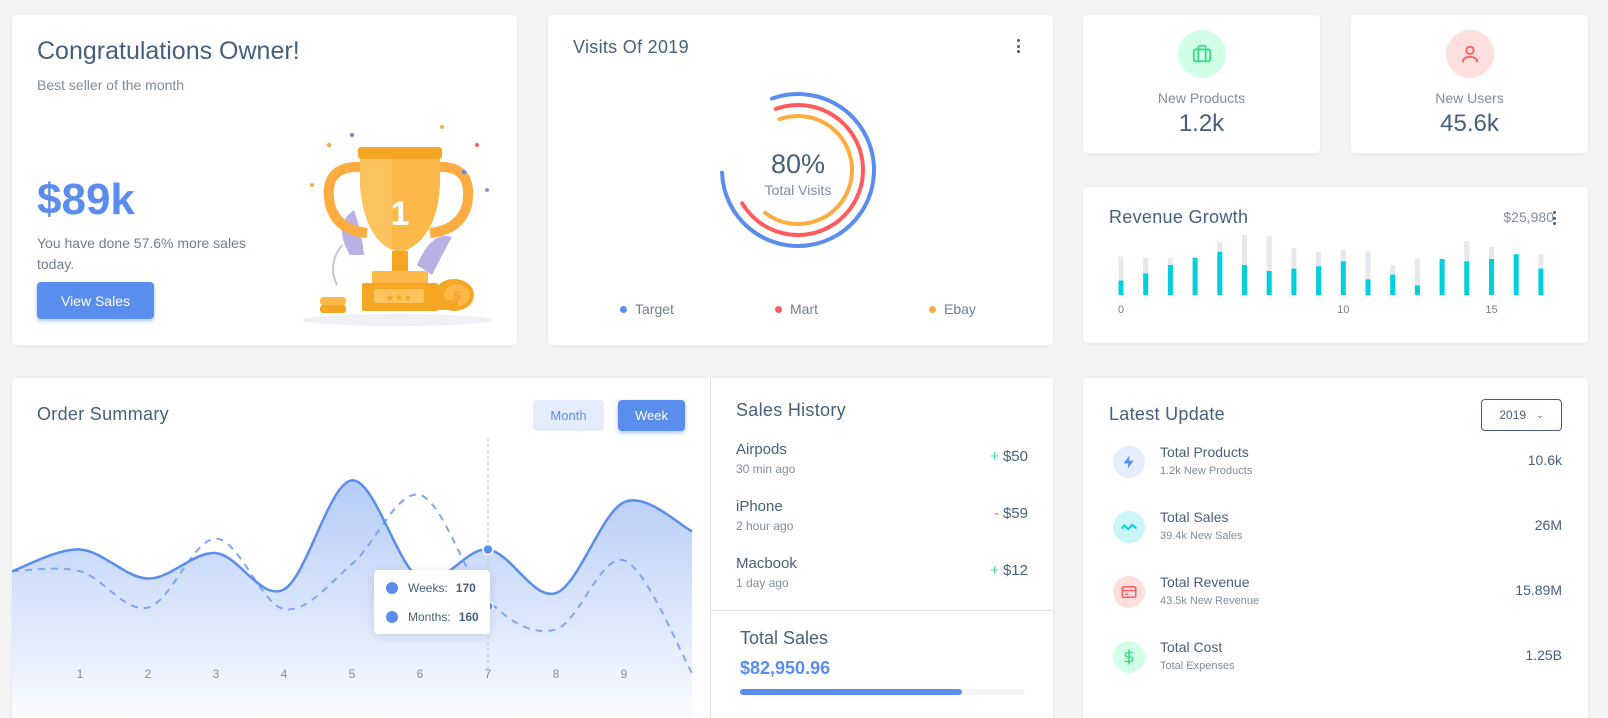  Describe the element at coordinates (1167, 414) in the screenshot. I see `latest-update-title: Latest Update` at that location.